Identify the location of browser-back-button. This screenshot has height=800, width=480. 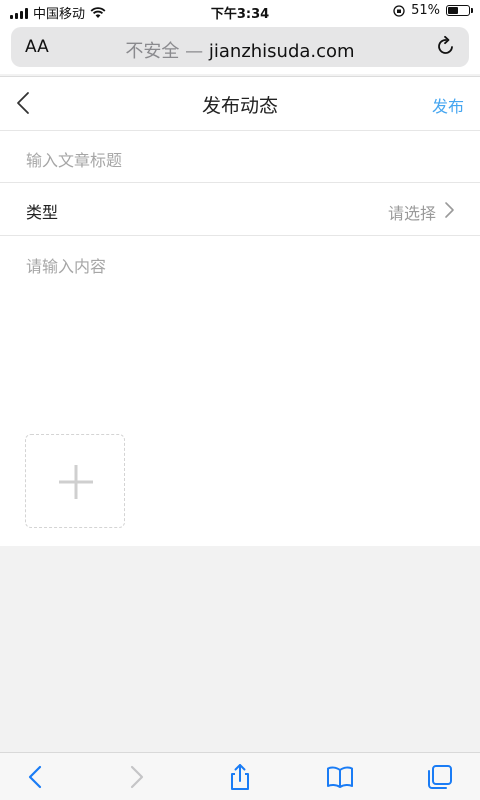
(36, 777).